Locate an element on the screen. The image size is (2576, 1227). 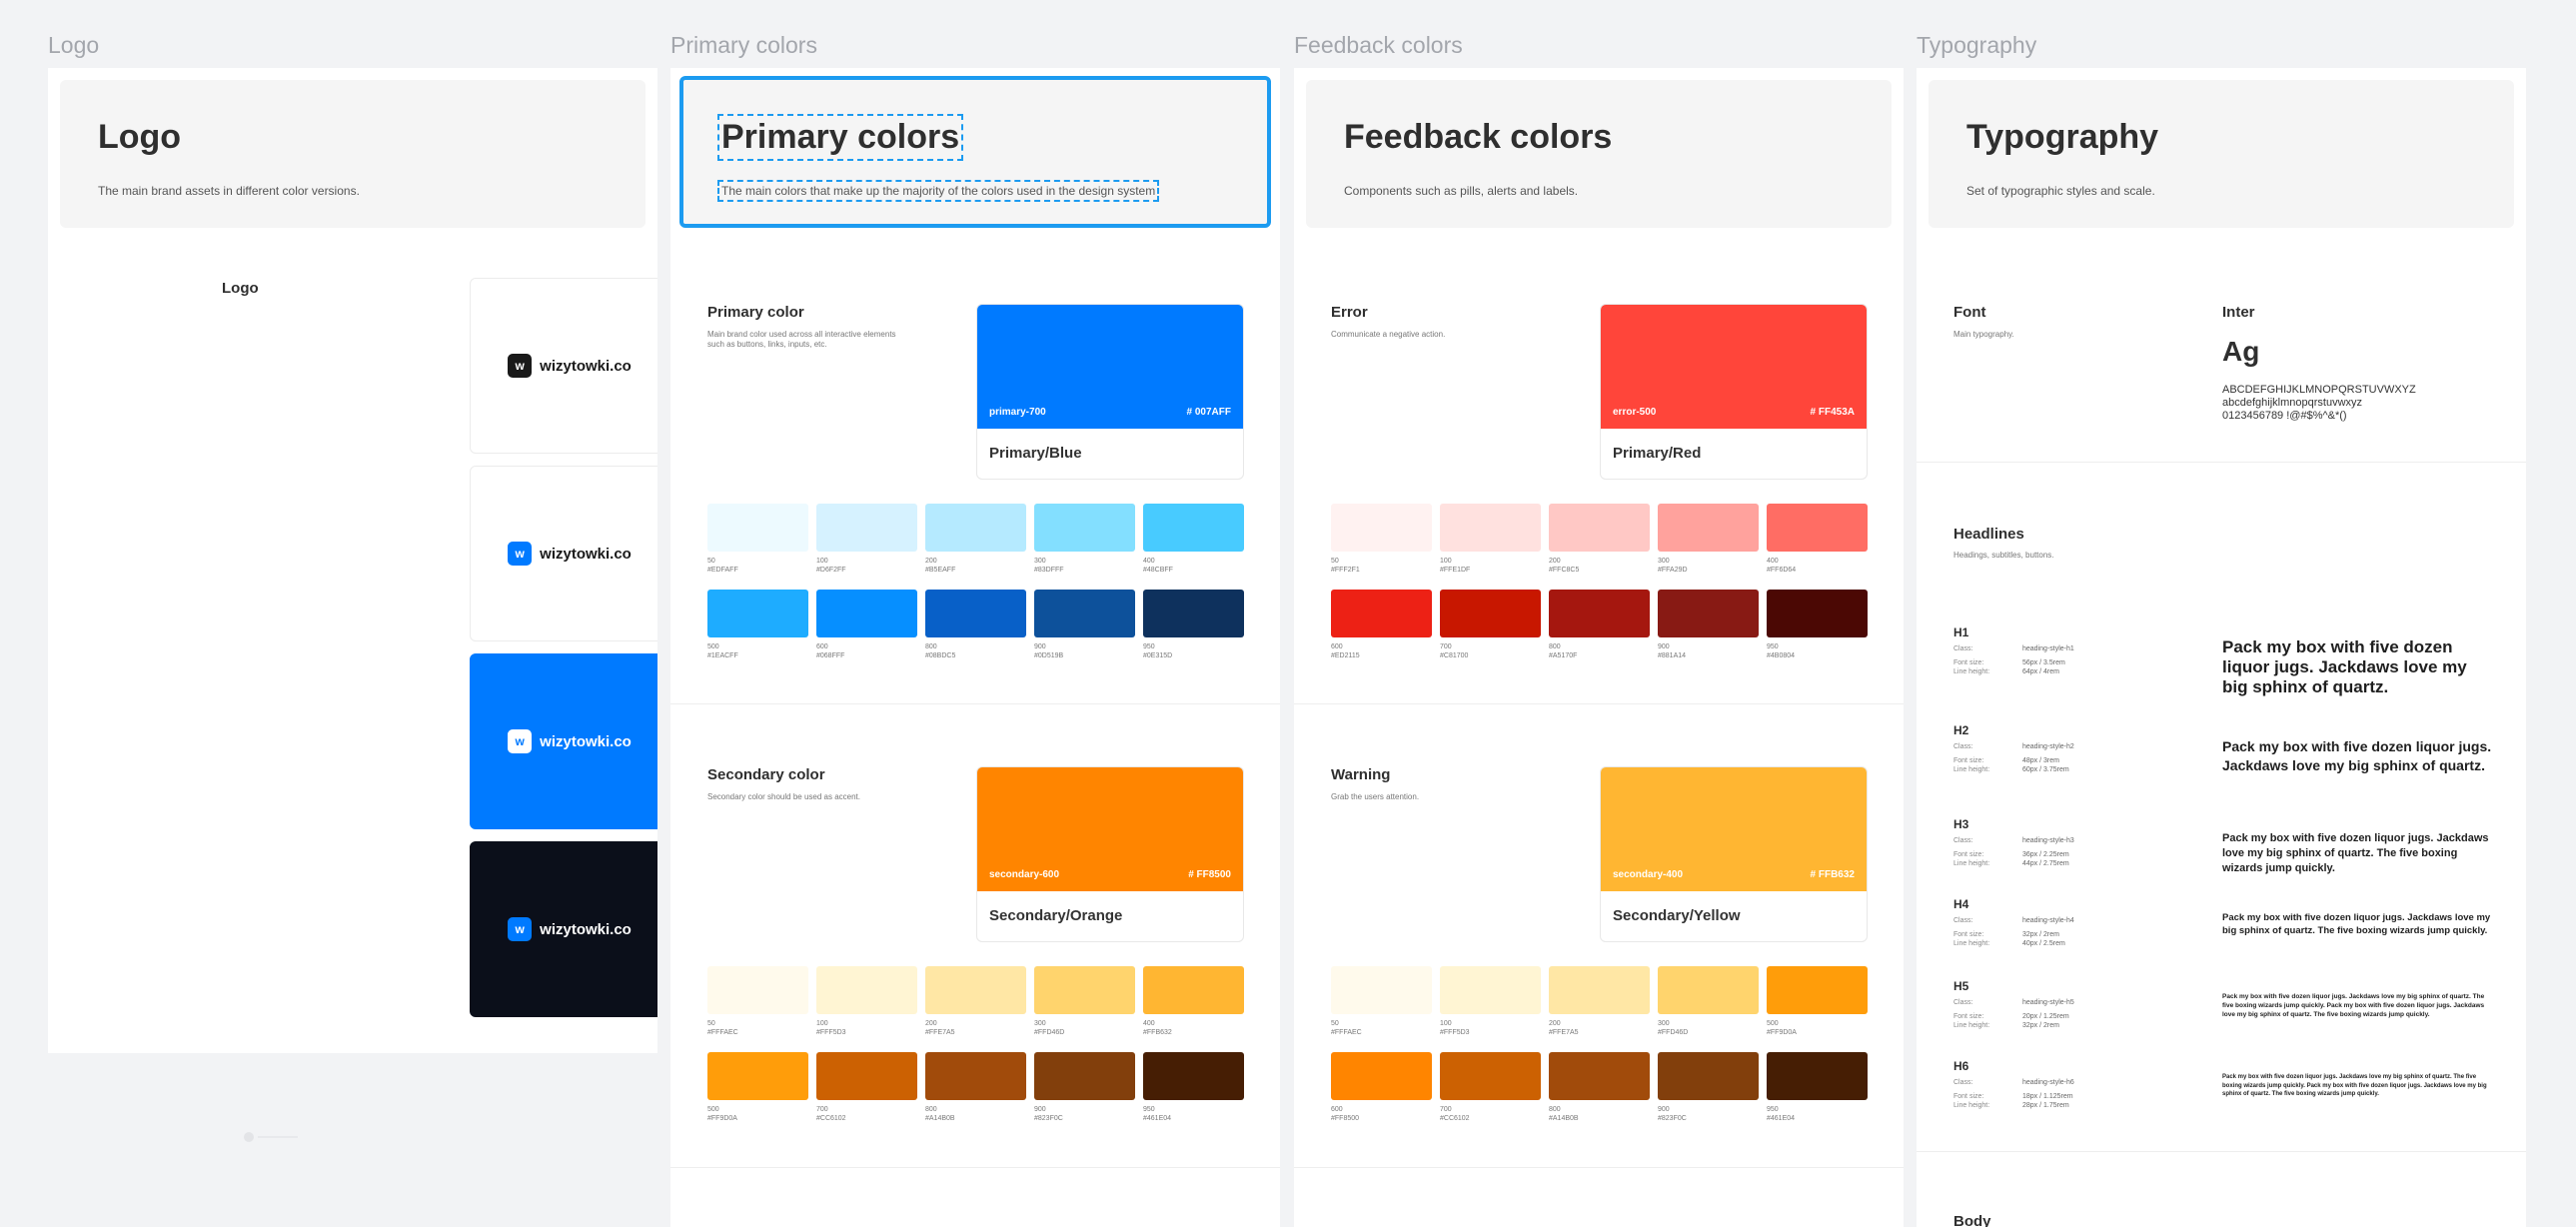
logo-section-title: Logo is located at coordinates (240, 288).